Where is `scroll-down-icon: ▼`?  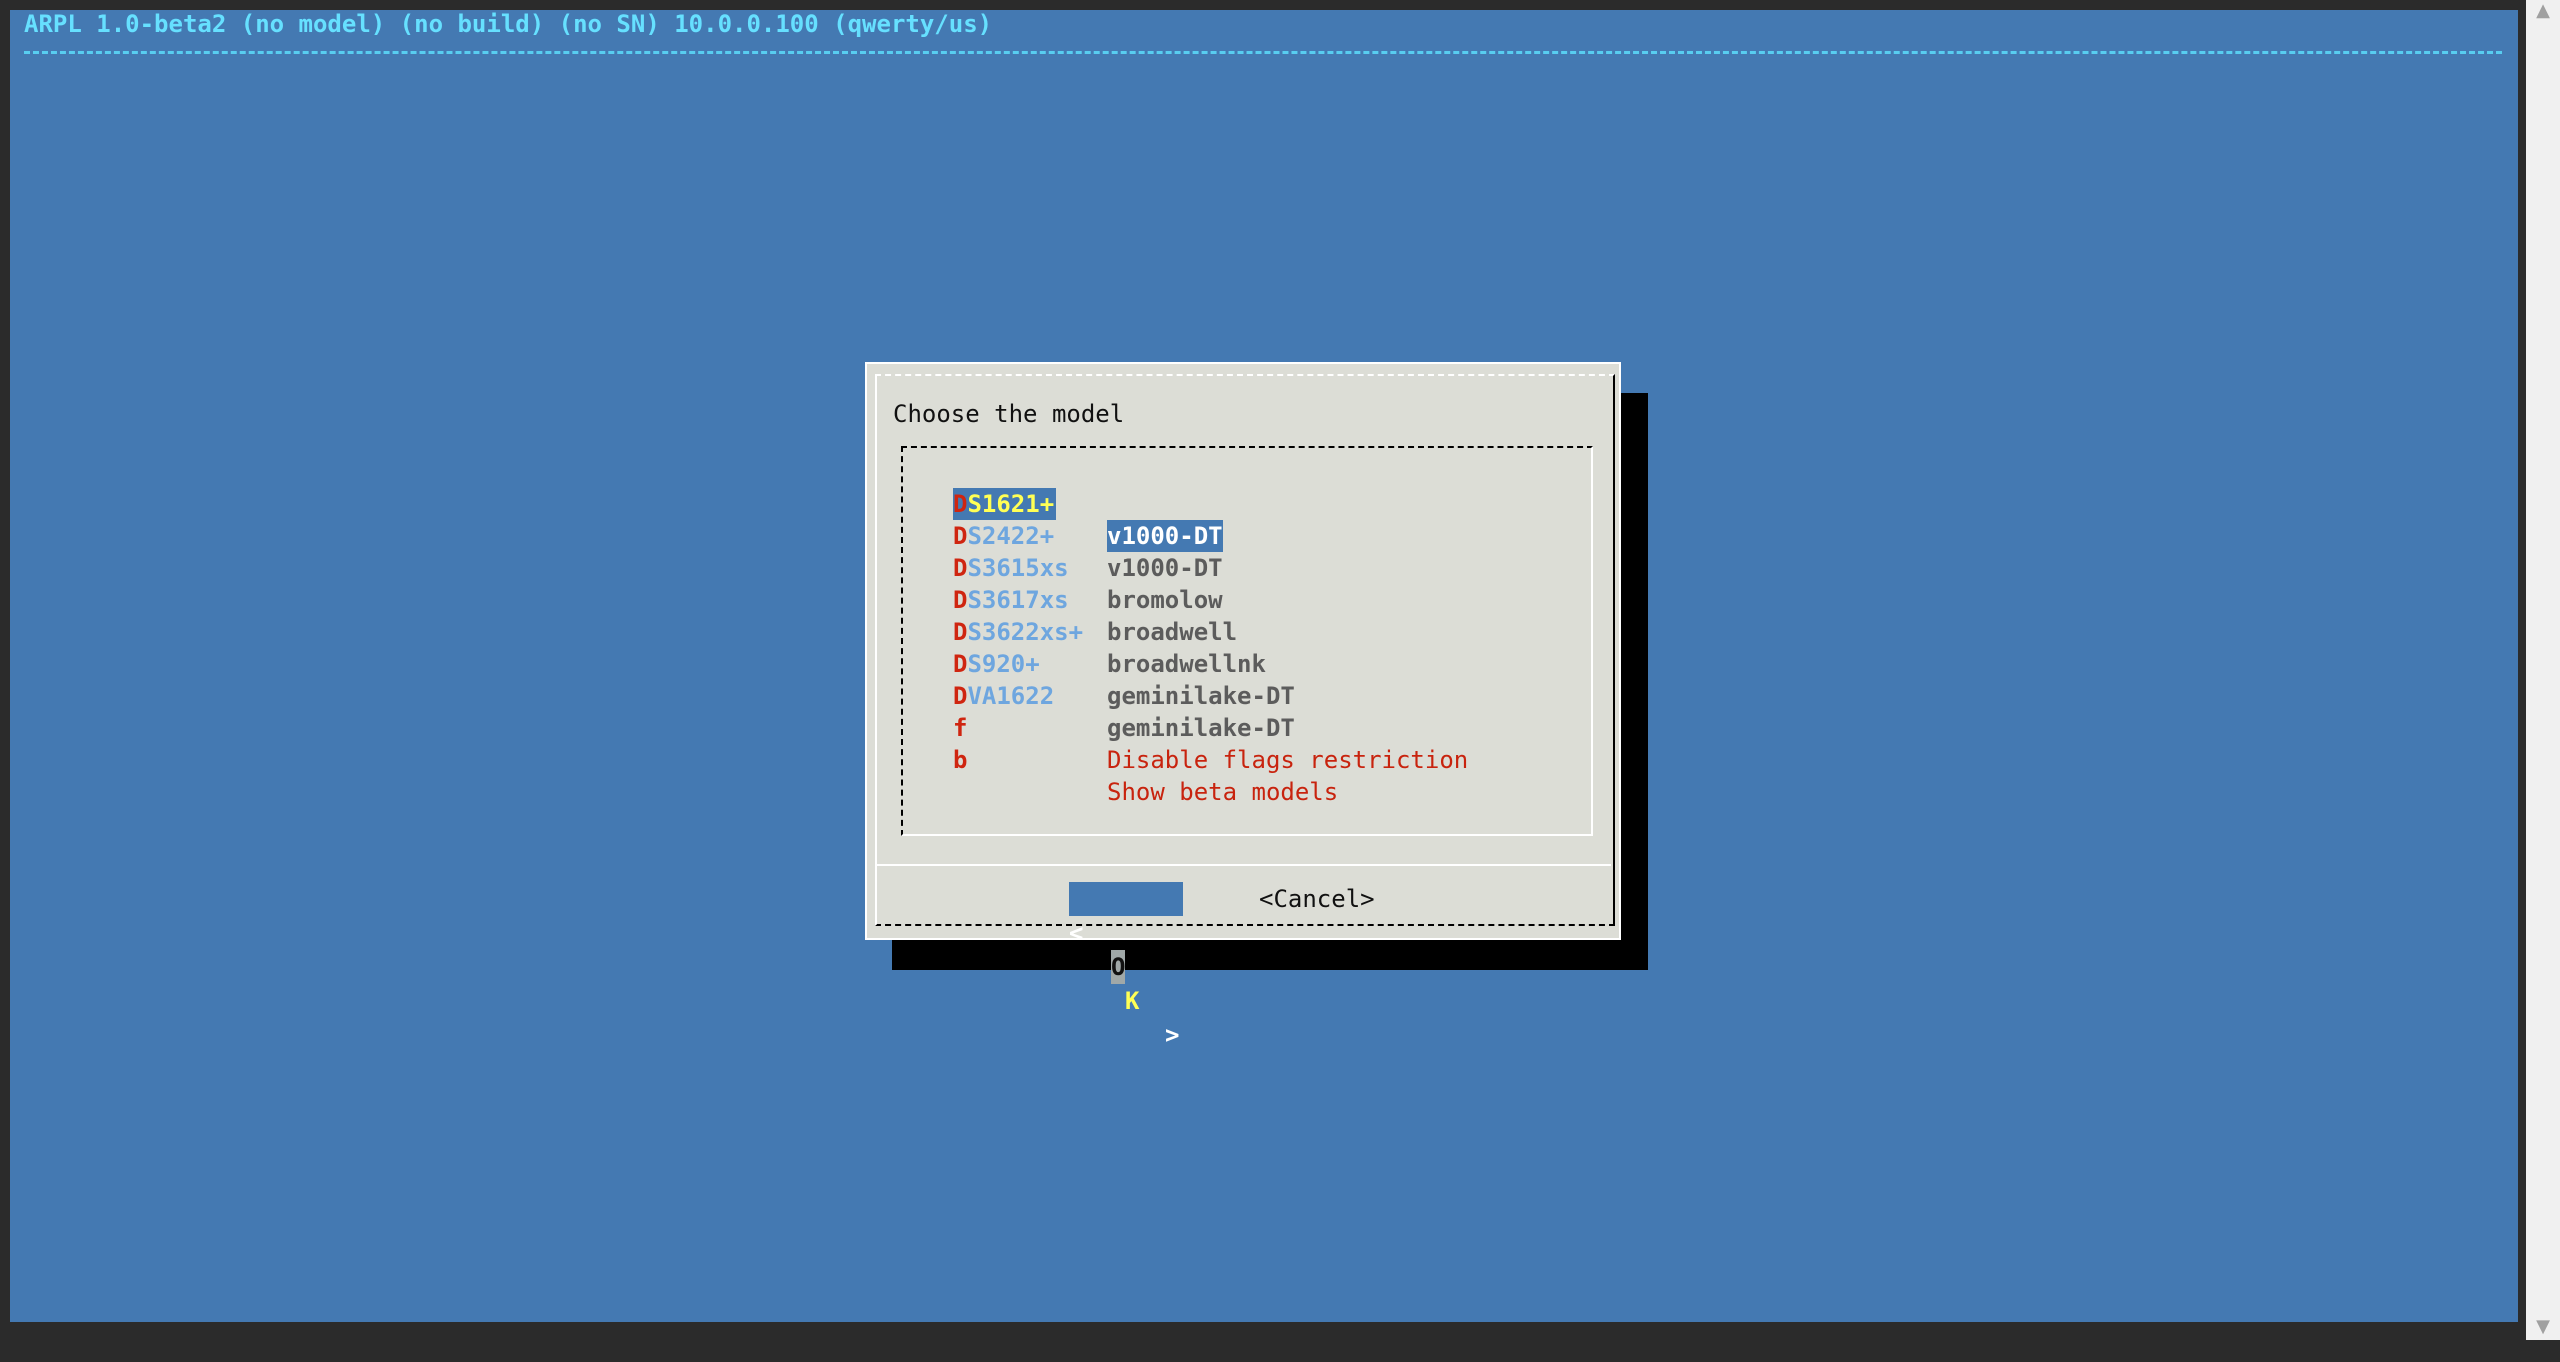
scroll-down-icon: ▼ is located at coordinates (2543, 1326).